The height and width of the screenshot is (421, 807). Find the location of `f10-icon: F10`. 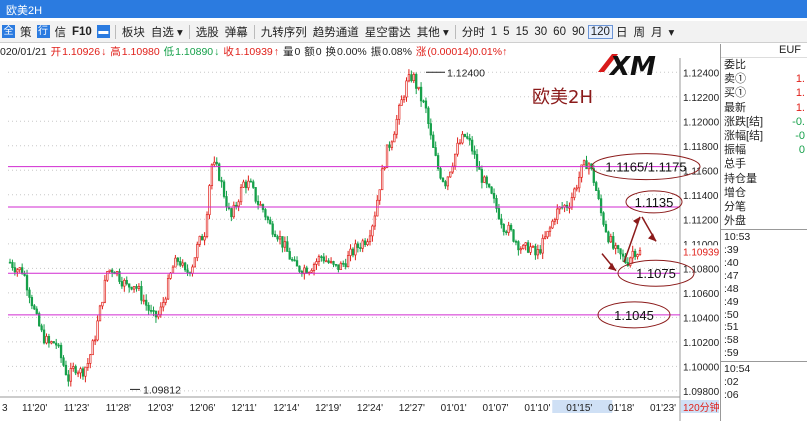

f10-icon: F10 is located at coordinates (82, 32).